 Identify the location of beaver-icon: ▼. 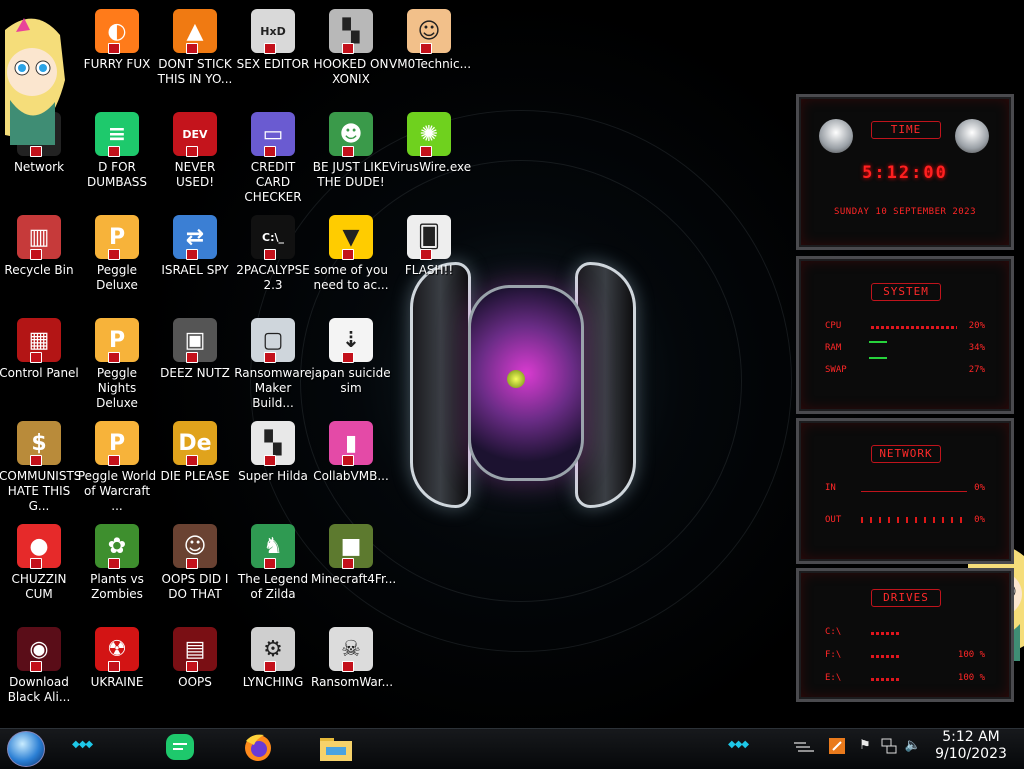
(351, 237).